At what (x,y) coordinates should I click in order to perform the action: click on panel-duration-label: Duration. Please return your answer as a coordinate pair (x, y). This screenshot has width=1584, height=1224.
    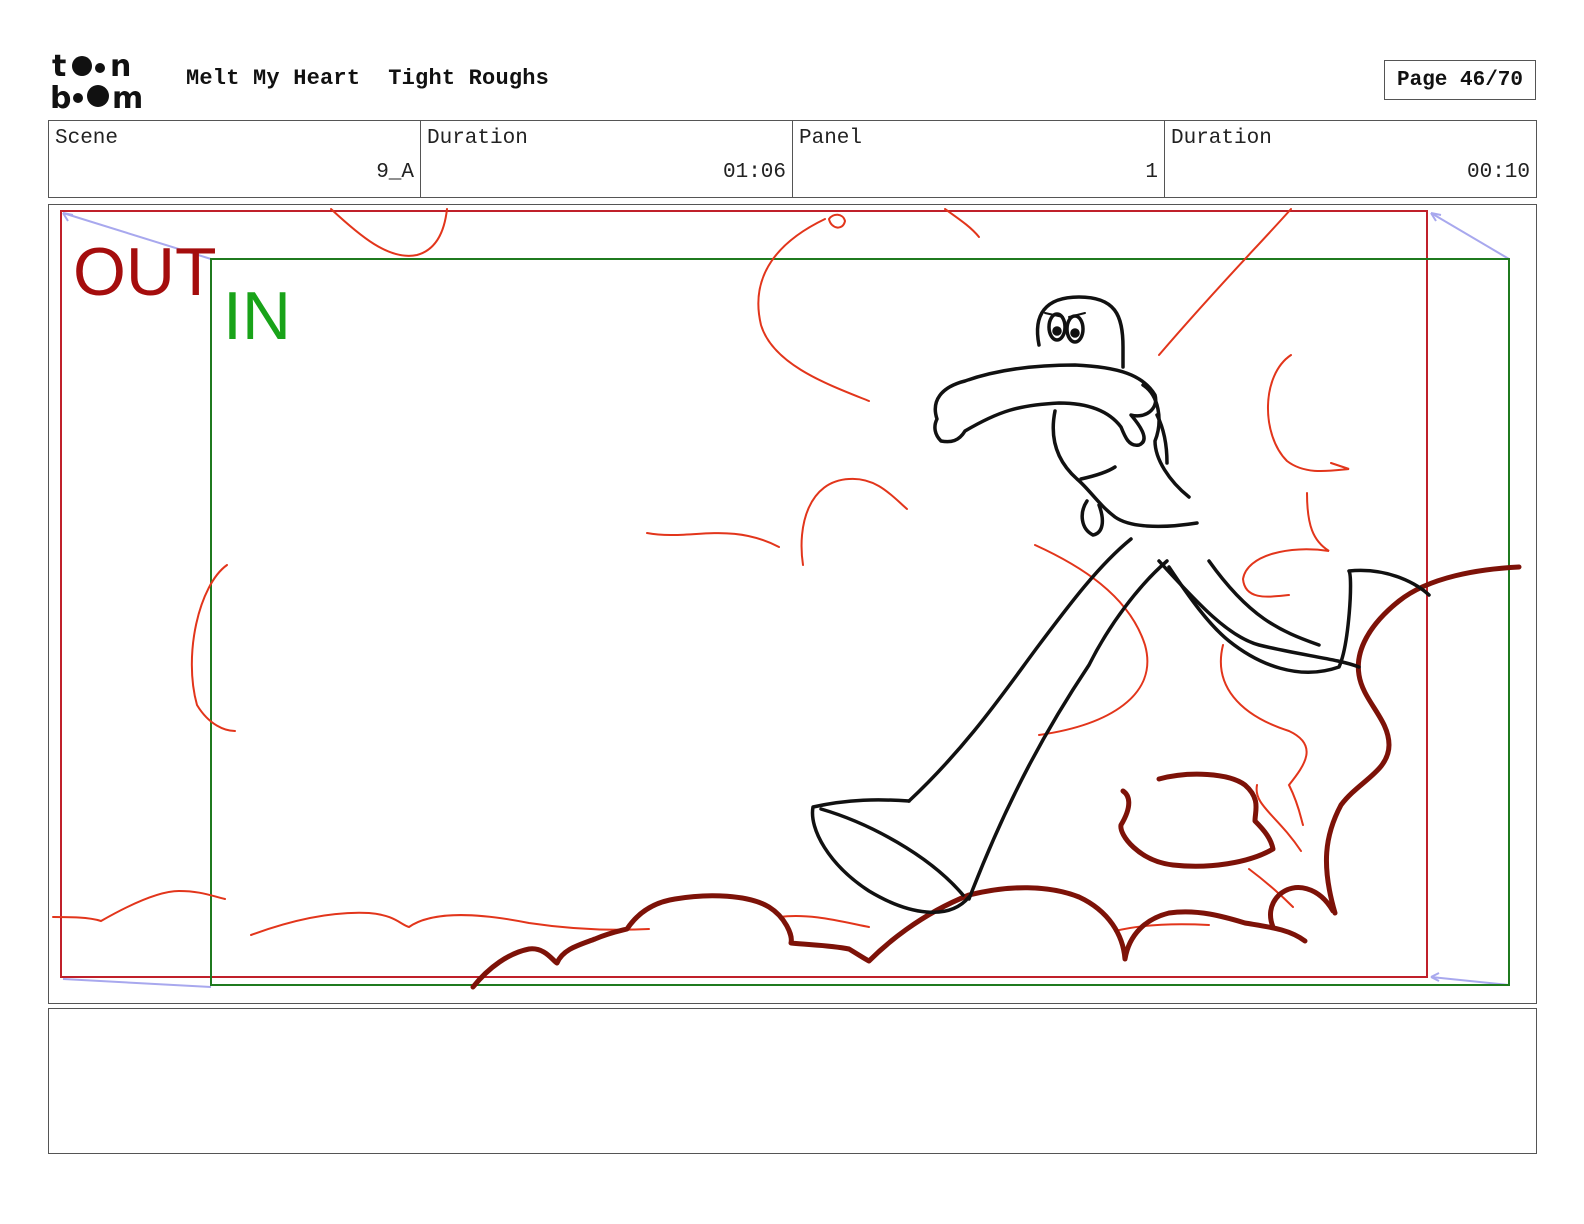
    Looking at the image, I should click on (1221, 138).